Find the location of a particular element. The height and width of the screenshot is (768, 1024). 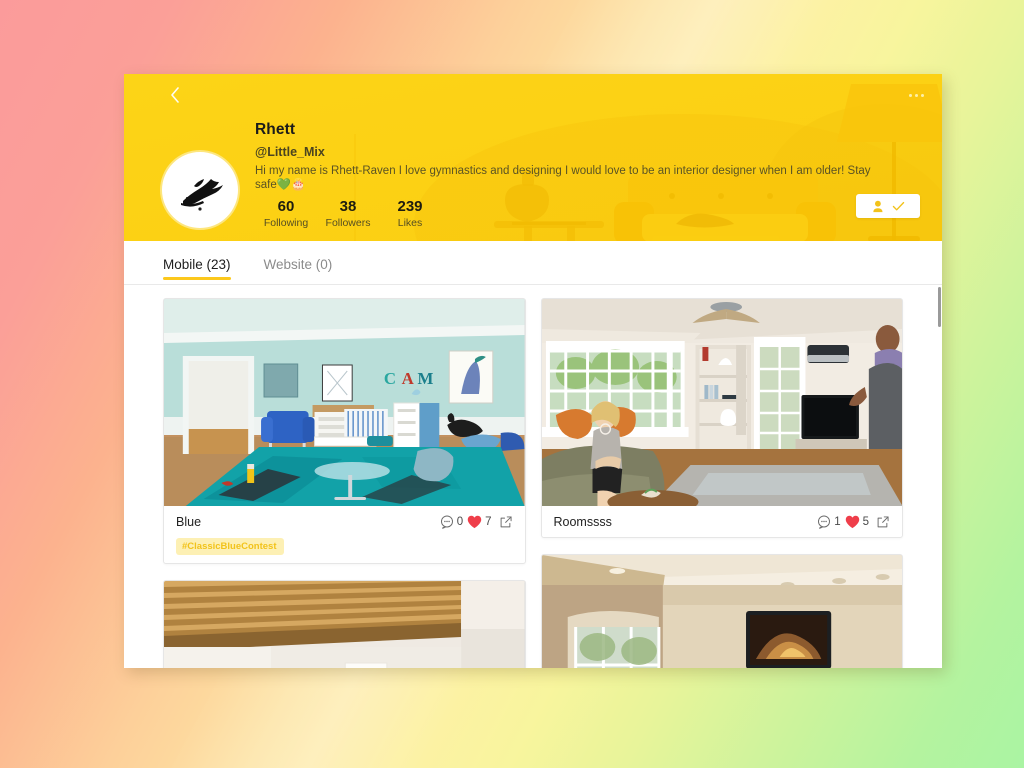

design-tag: #ClassicBlueContest is located at coordinates (230, 546).